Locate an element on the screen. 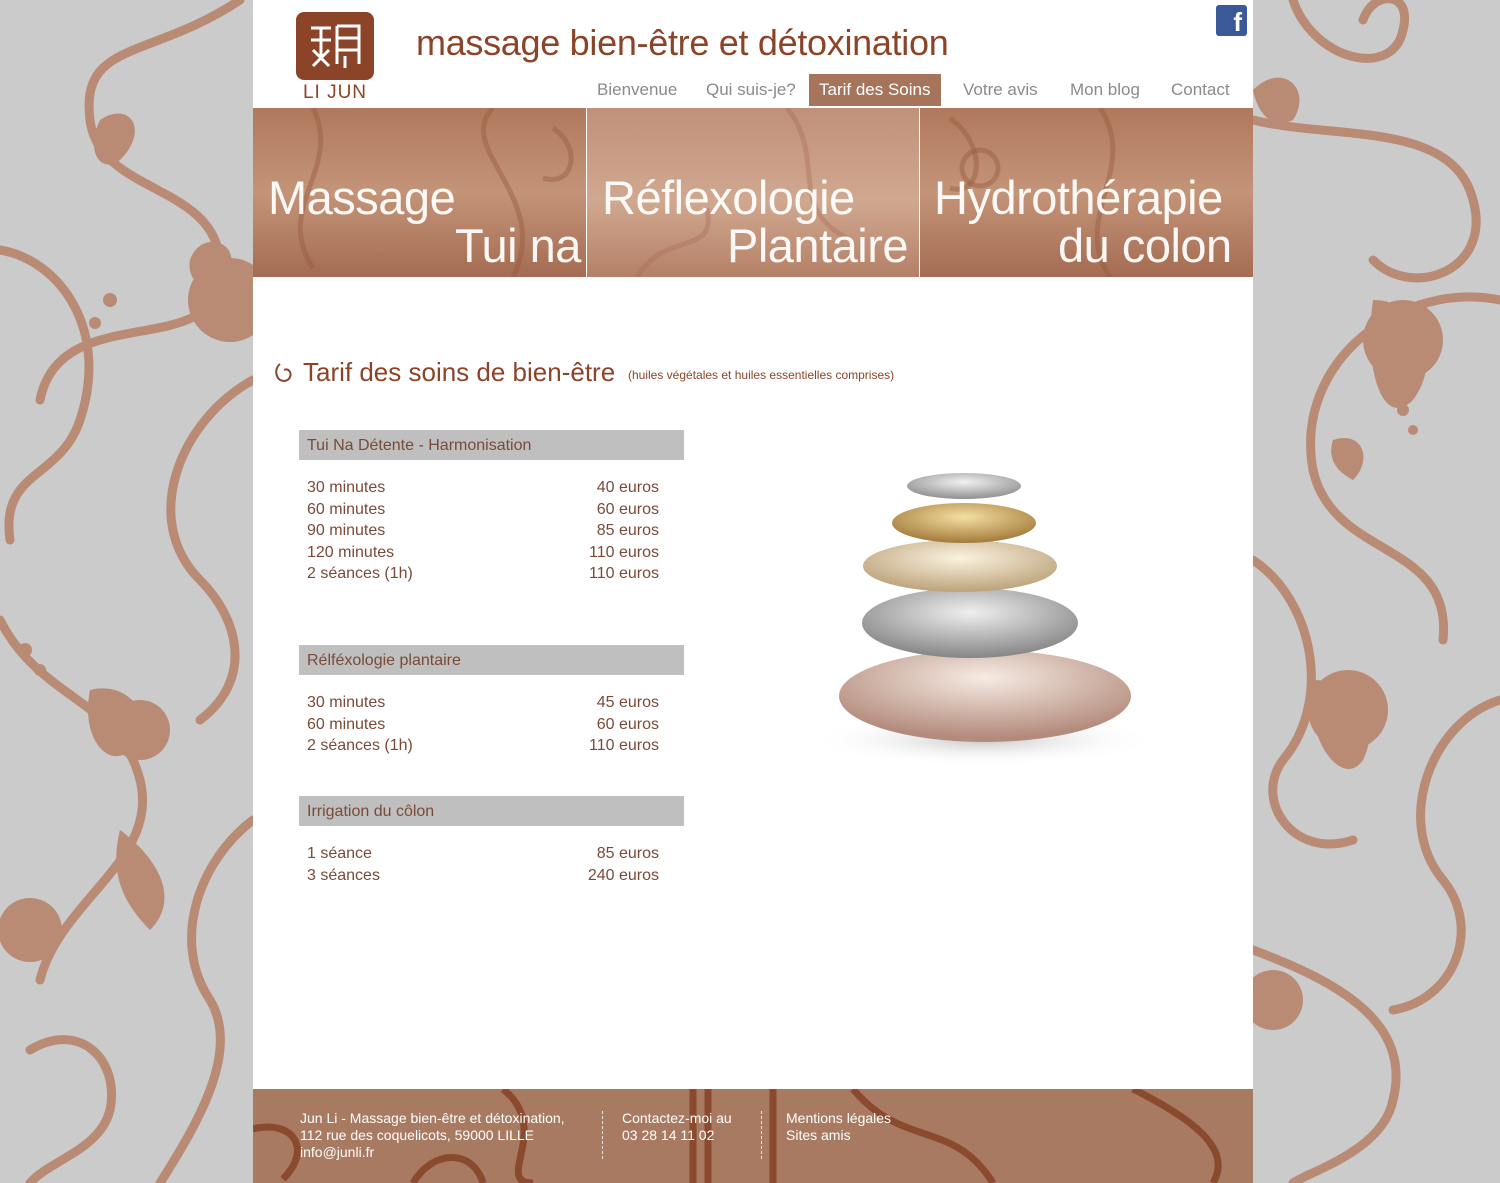 The width and height of the screenshot is (1500, 1183). footer-contact: Contactez-moi au 03 28 14 11 02 is located at coordinates (677, 1127).